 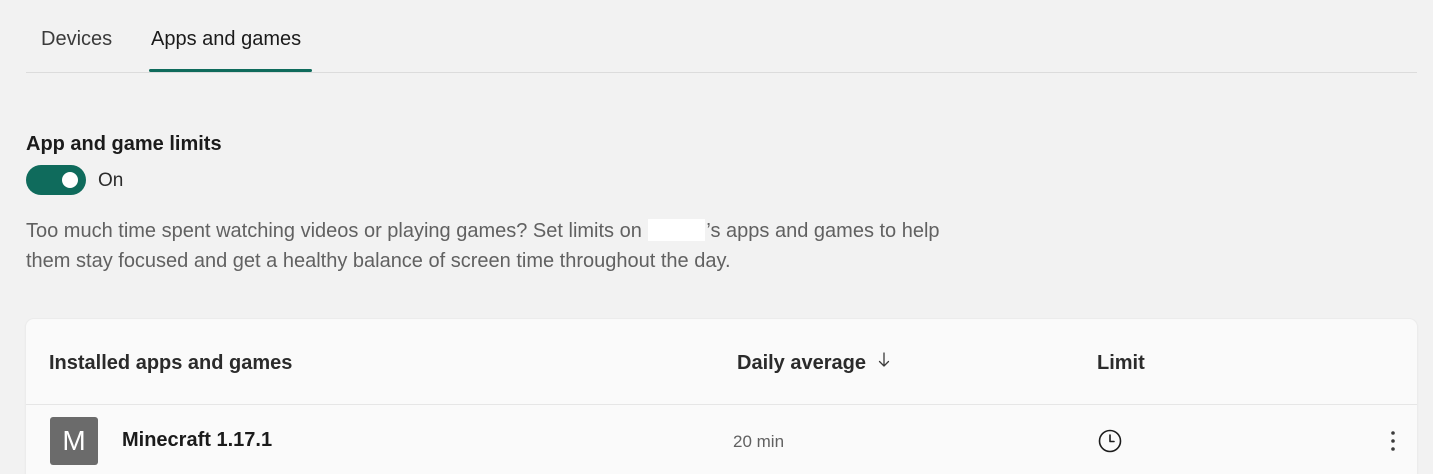 I want to click on arrow-down-icon, so click(x=884, y=359).